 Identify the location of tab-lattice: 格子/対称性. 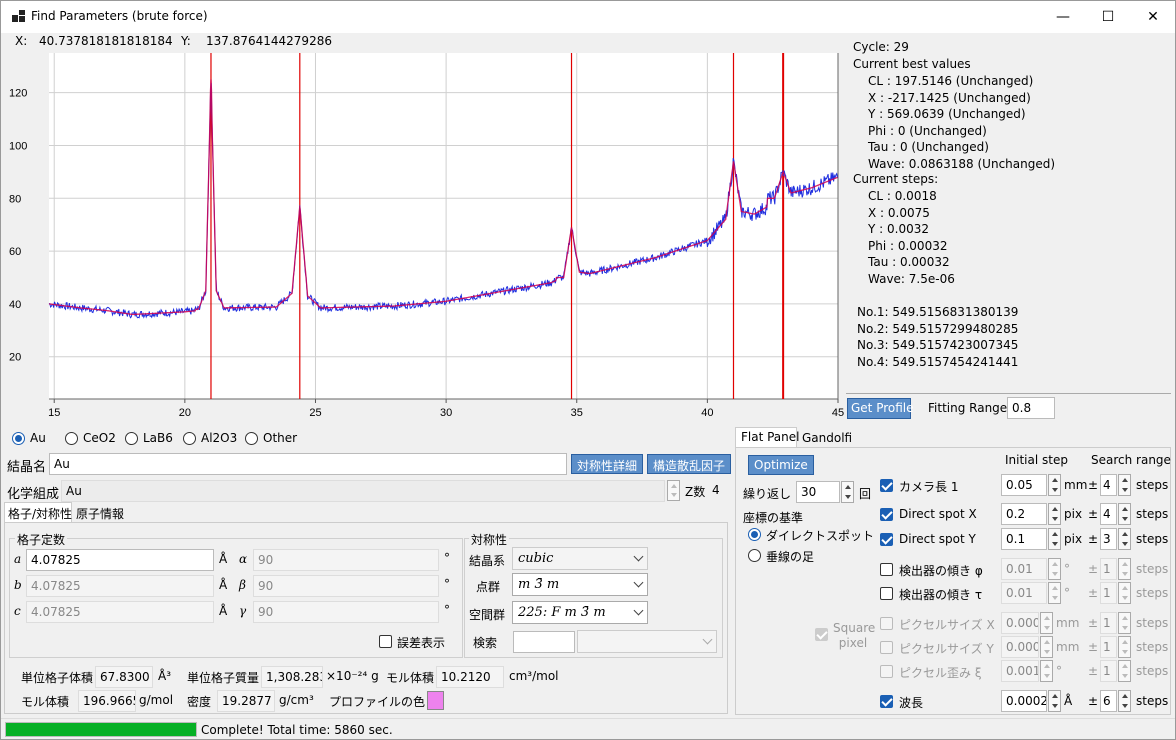
(38, 512).